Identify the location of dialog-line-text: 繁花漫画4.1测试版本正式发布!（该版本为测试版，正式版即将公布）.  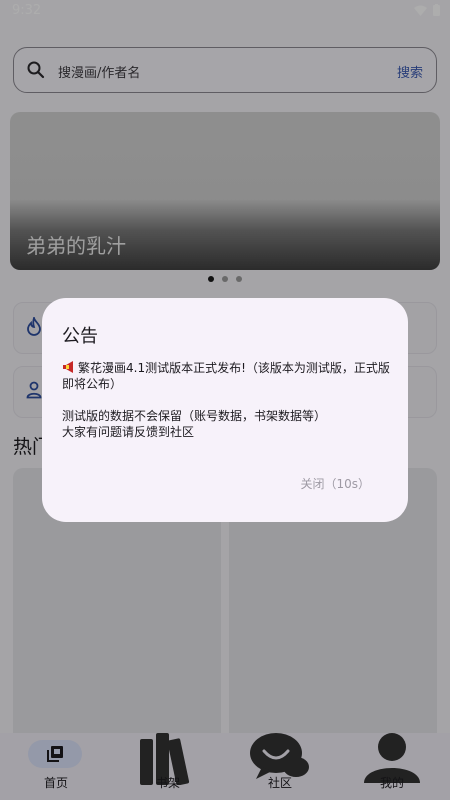
(226, 376).